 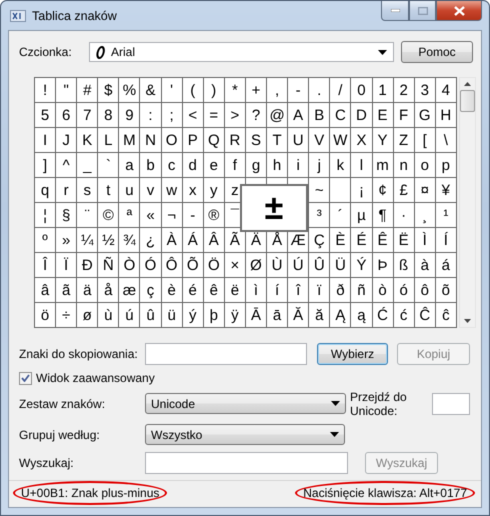 I want to click on character-cell: n, so click(x=404, y=165).